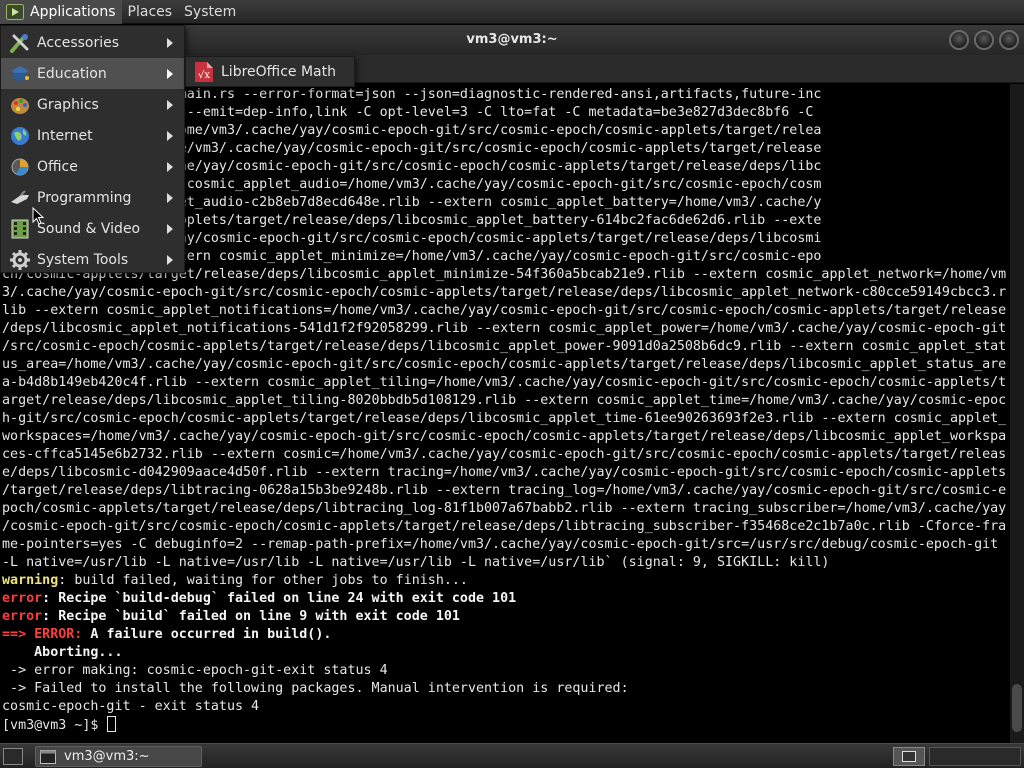 The height and width of the screenshot is (768, 1024). Describe the element at coordinates (83, 259) in the screenshot. I see `menu-item-label: System Tools` at that location.